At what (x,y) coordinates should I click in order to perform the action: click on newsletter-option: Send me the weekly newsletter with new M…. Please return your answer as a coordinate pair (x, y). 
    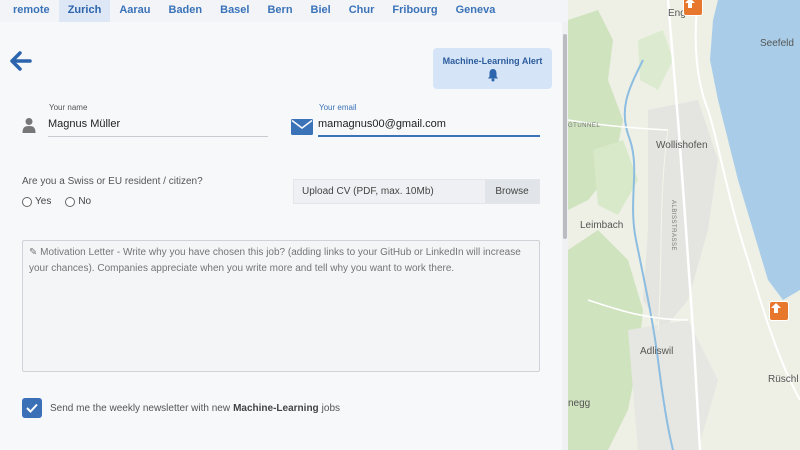
    Looking at the image, I should click on (181, 408).